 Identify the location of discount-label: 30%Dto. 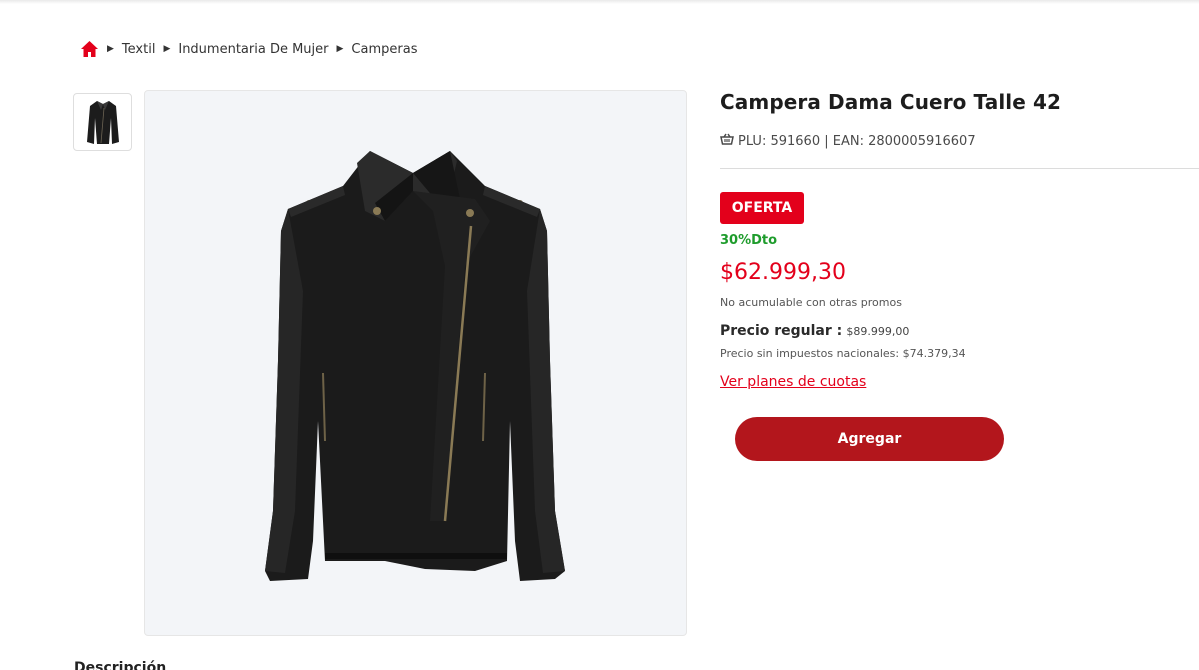
(749, 240).